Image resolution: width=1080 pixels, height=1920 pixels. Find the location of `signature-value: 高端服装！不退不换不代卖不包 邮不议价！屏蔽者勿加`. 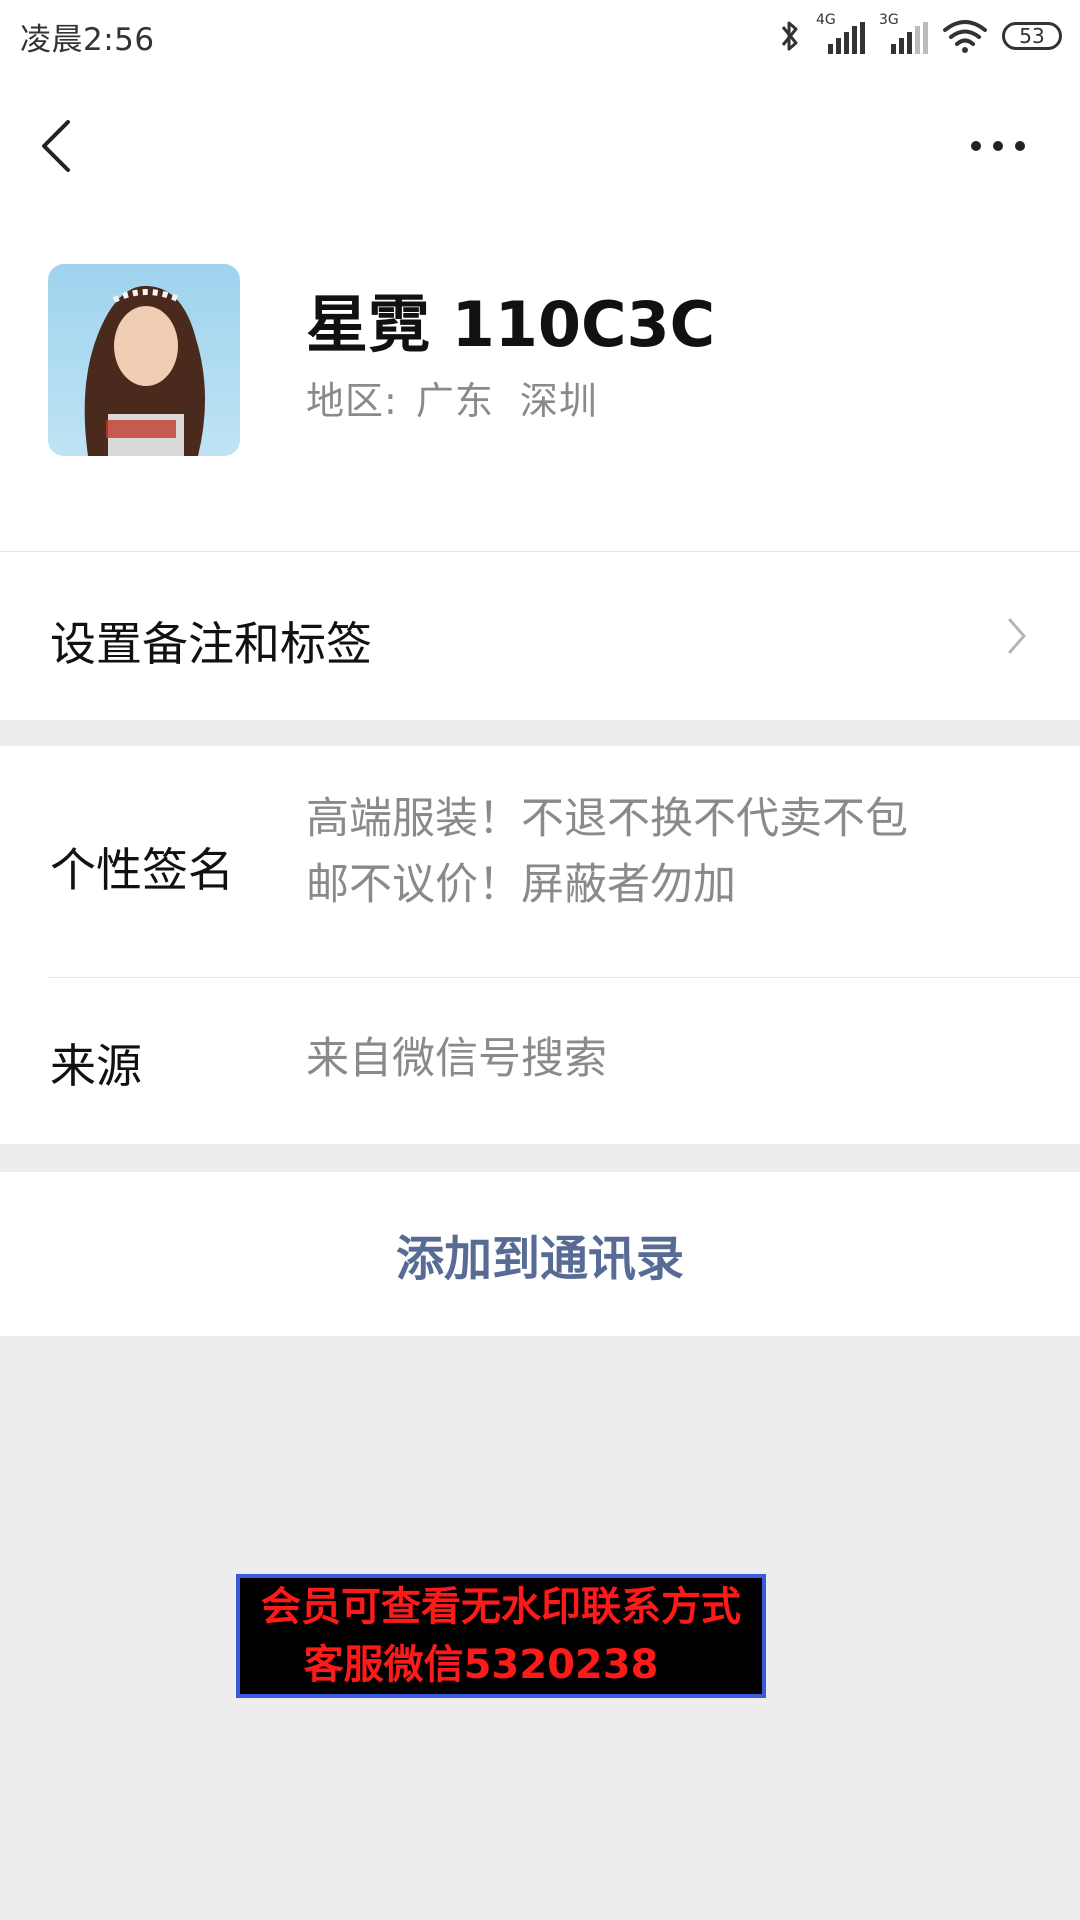

signature-value: 高端服装！不退不换不代卖不包 邮不议价！屏蔽者勿加 is located at coordinates (607, 852).